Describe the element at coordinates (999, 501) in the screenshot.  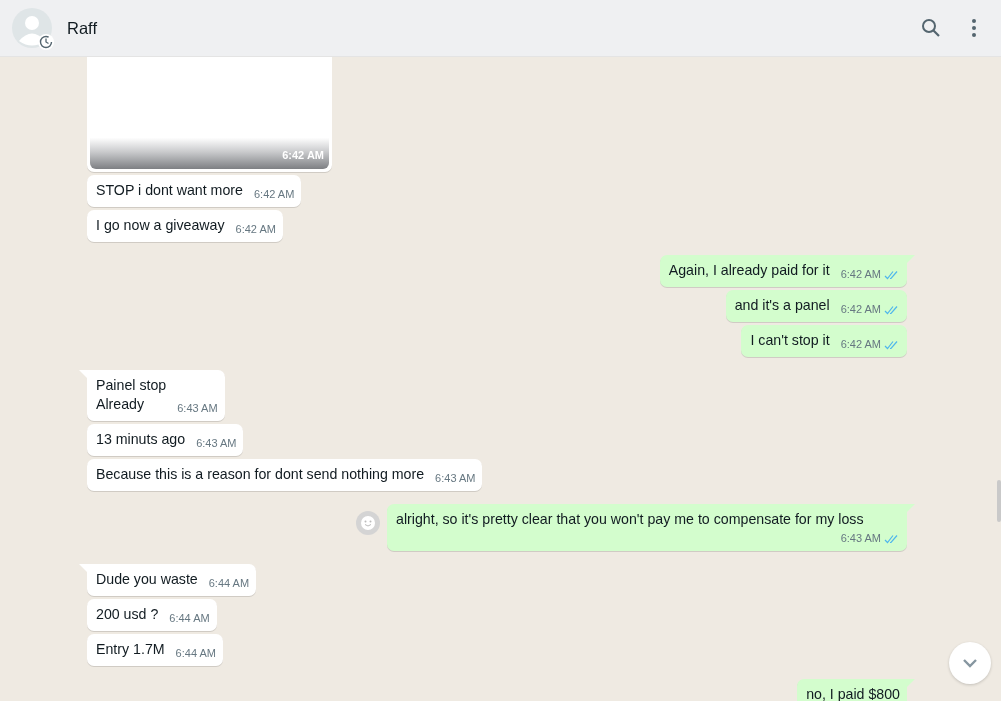
I see `scrollbar-thumb` at that location.